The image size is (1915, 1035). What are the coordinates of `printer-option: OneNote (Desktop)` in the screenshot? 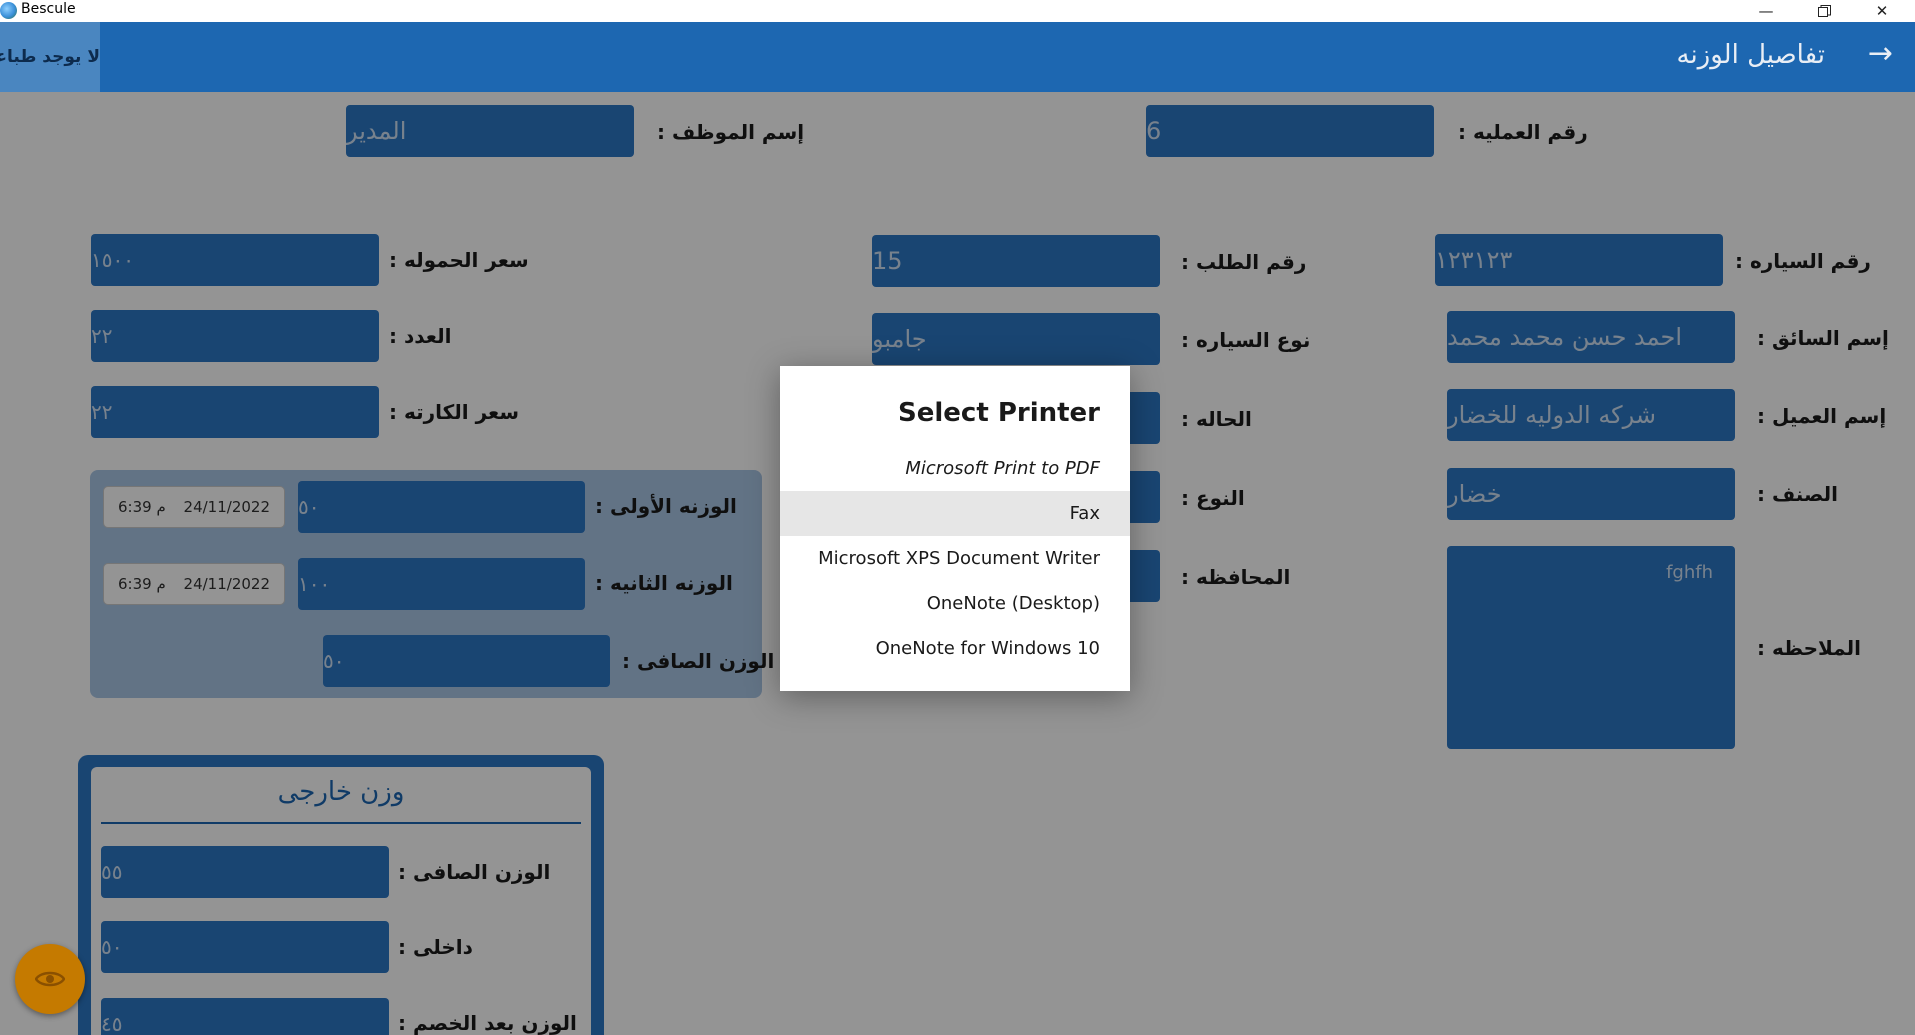 It's located at (955, 603).